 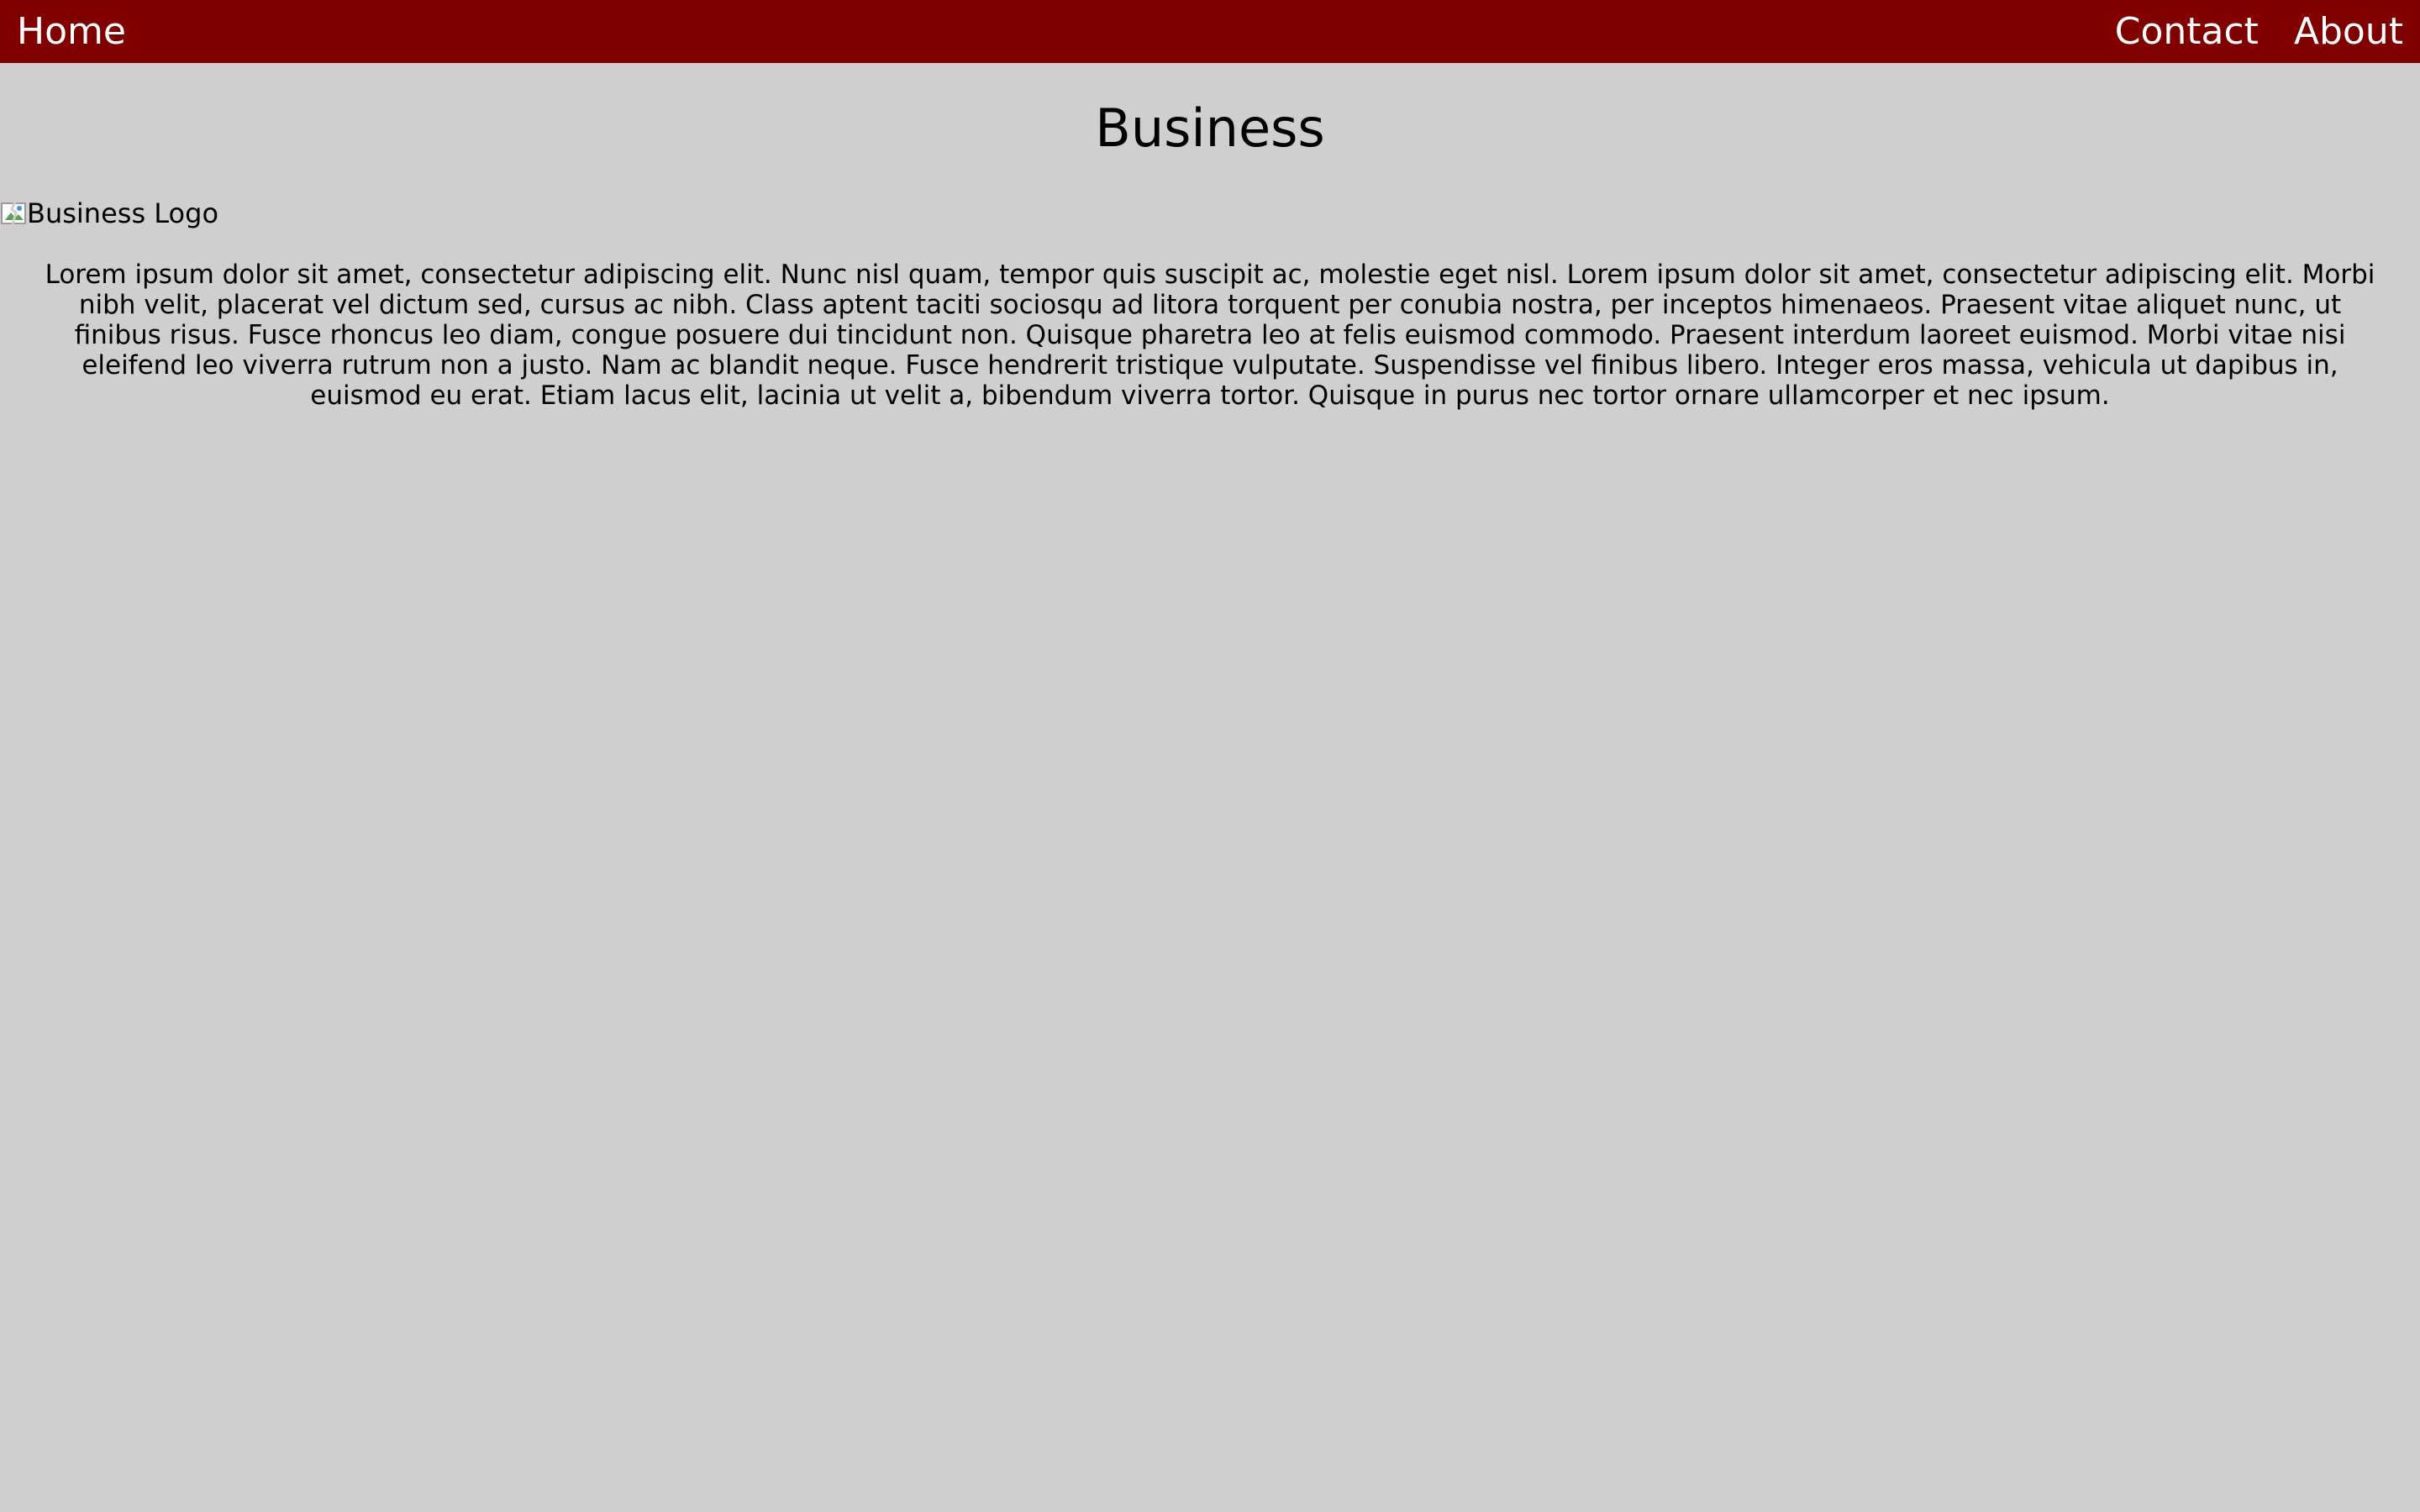 I want to click on primary-navigation: Contact About, so click(x=2259, y=31).